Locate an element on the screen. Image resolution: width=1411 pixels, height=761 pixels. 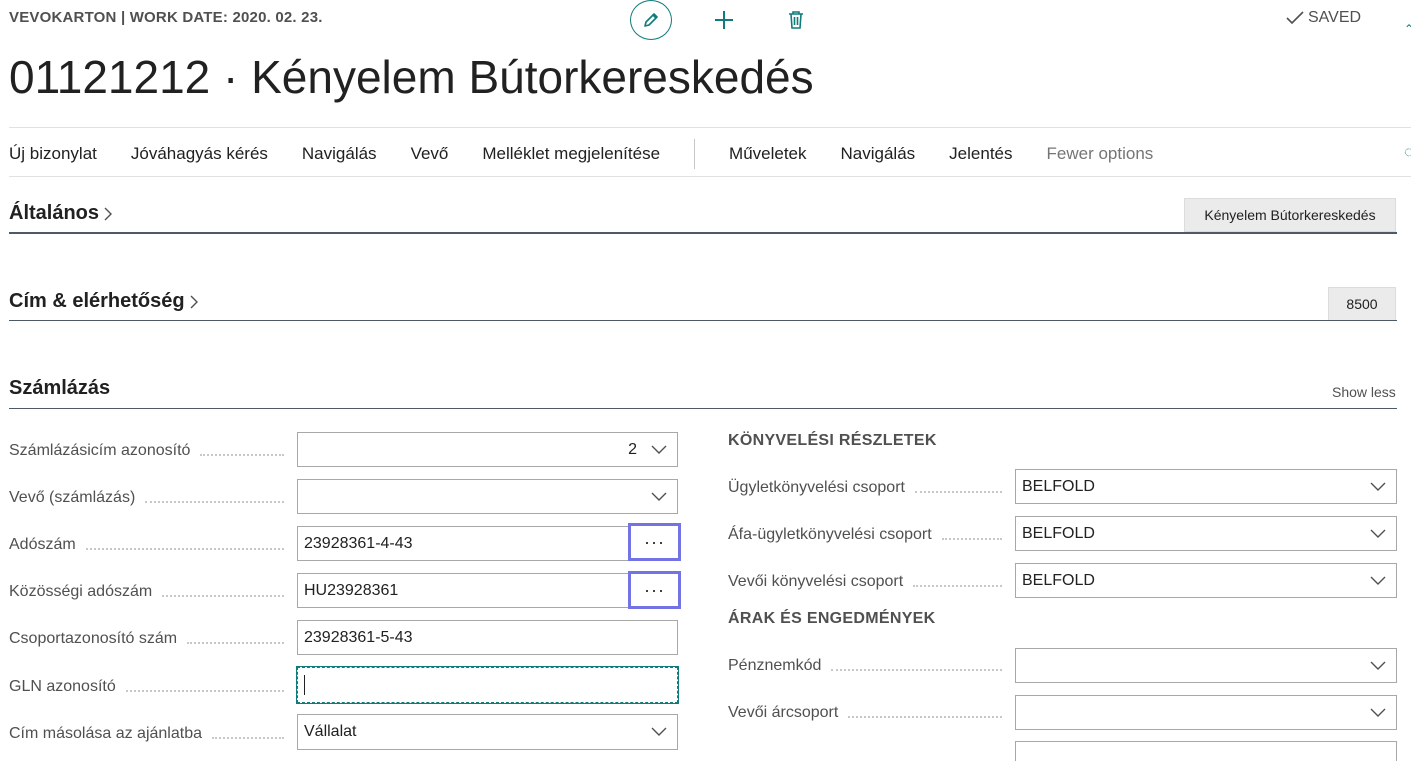
trash-icon is located at coordinates (796, 20).